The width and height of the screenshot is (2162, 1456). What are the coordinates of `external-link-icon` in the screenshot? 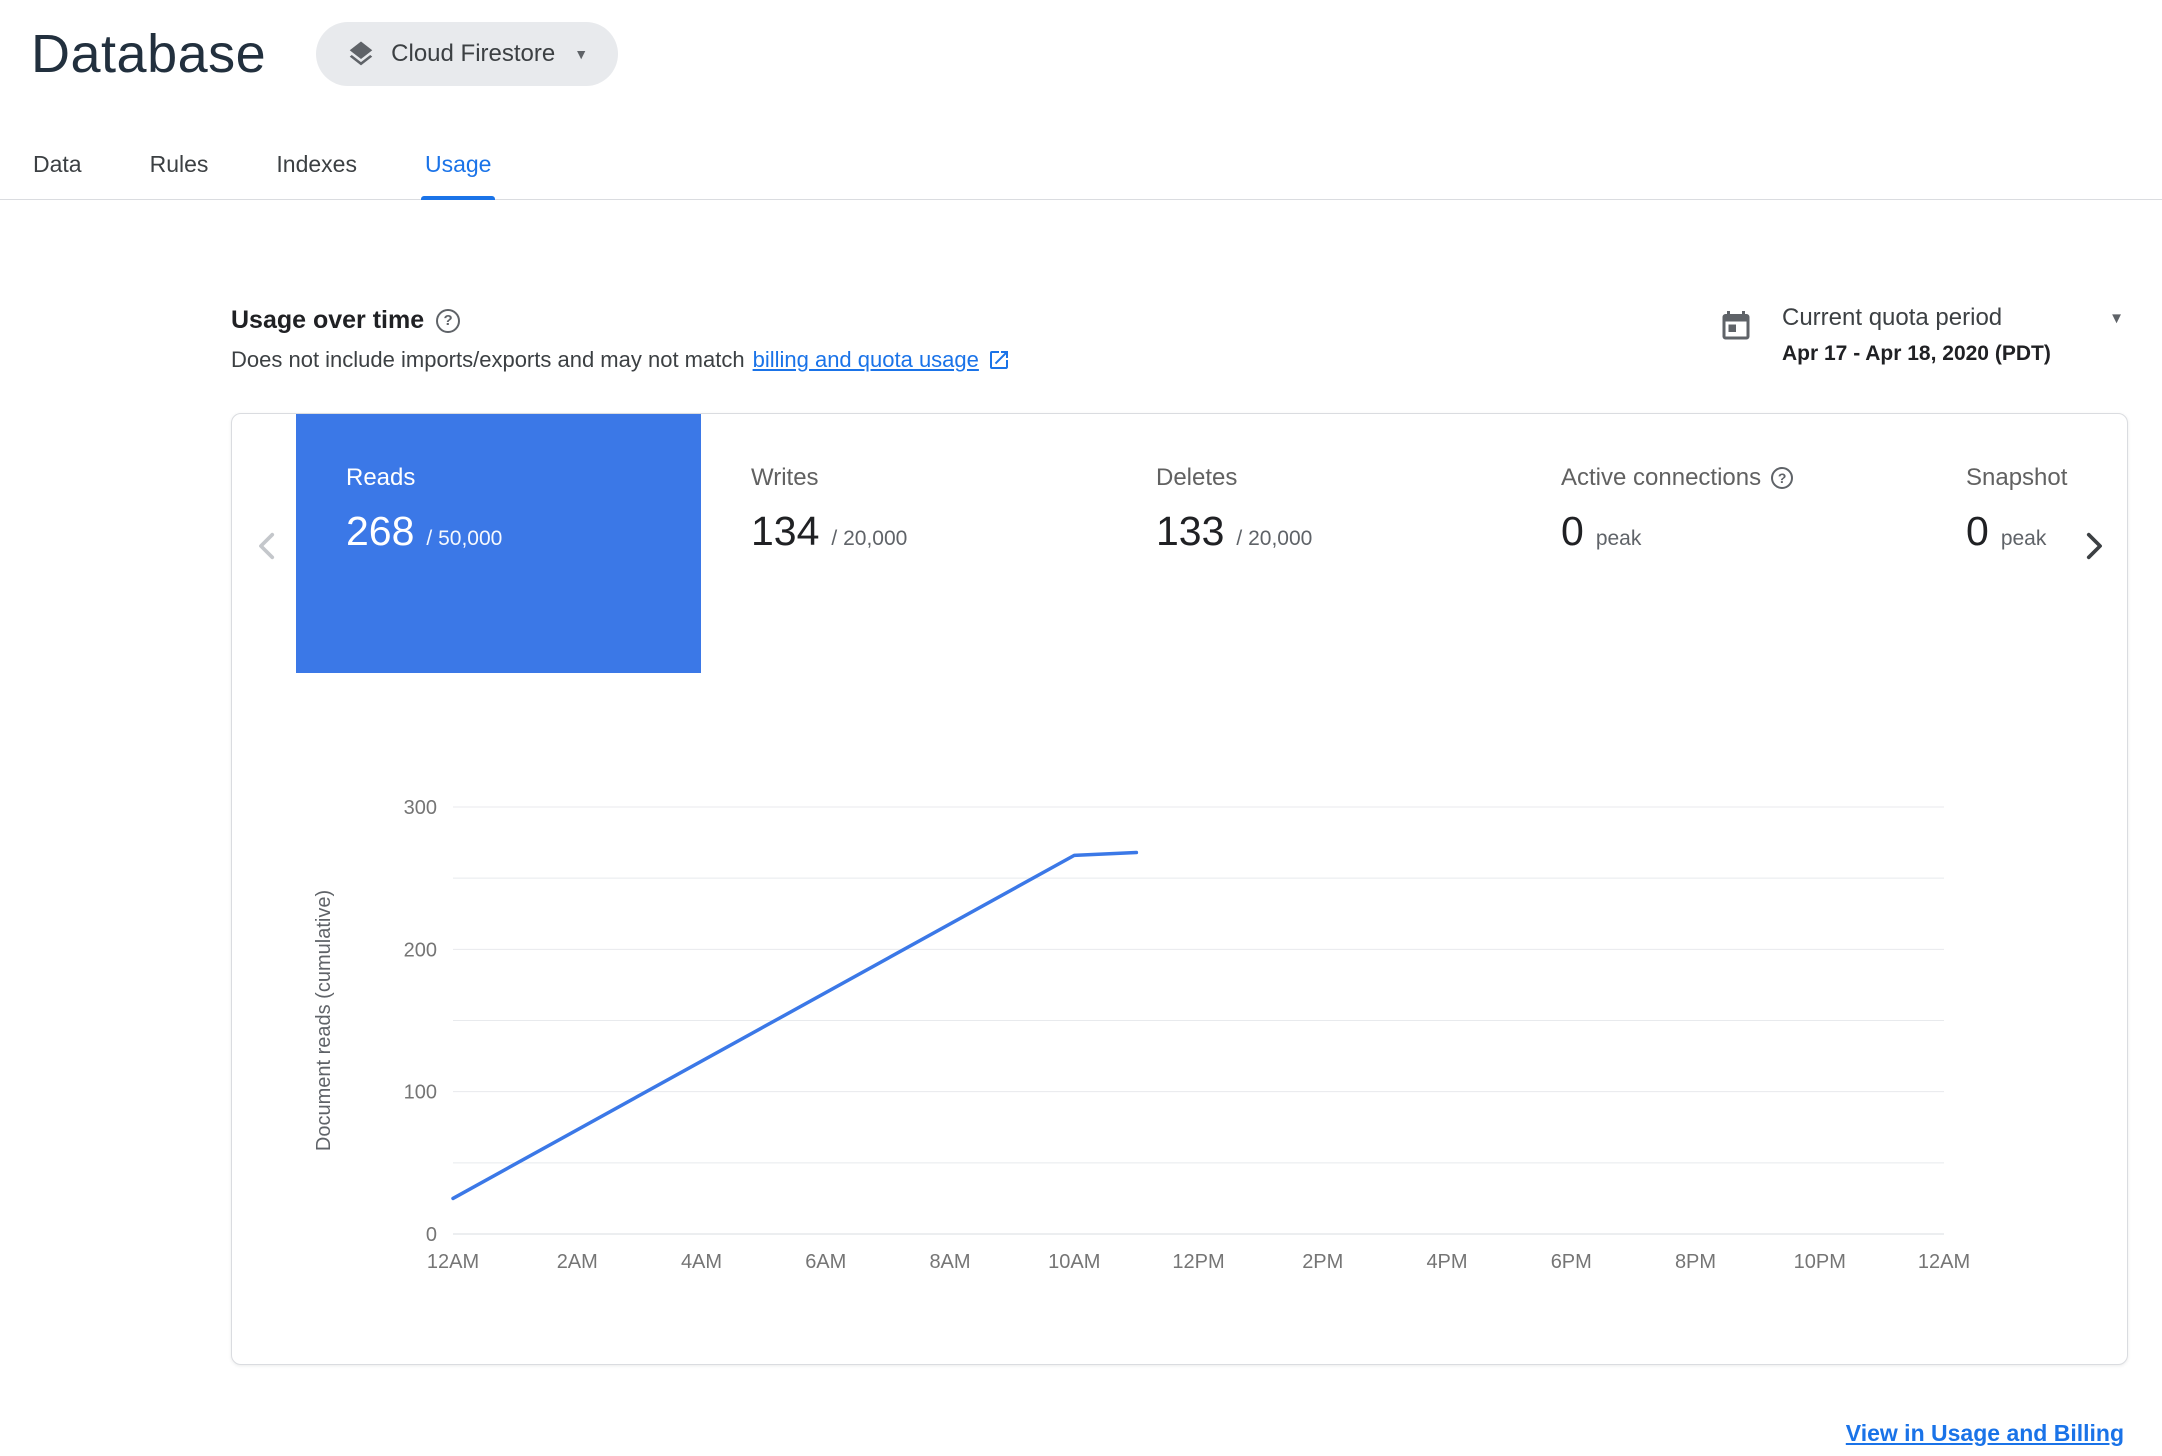 It's located at (999, 360).